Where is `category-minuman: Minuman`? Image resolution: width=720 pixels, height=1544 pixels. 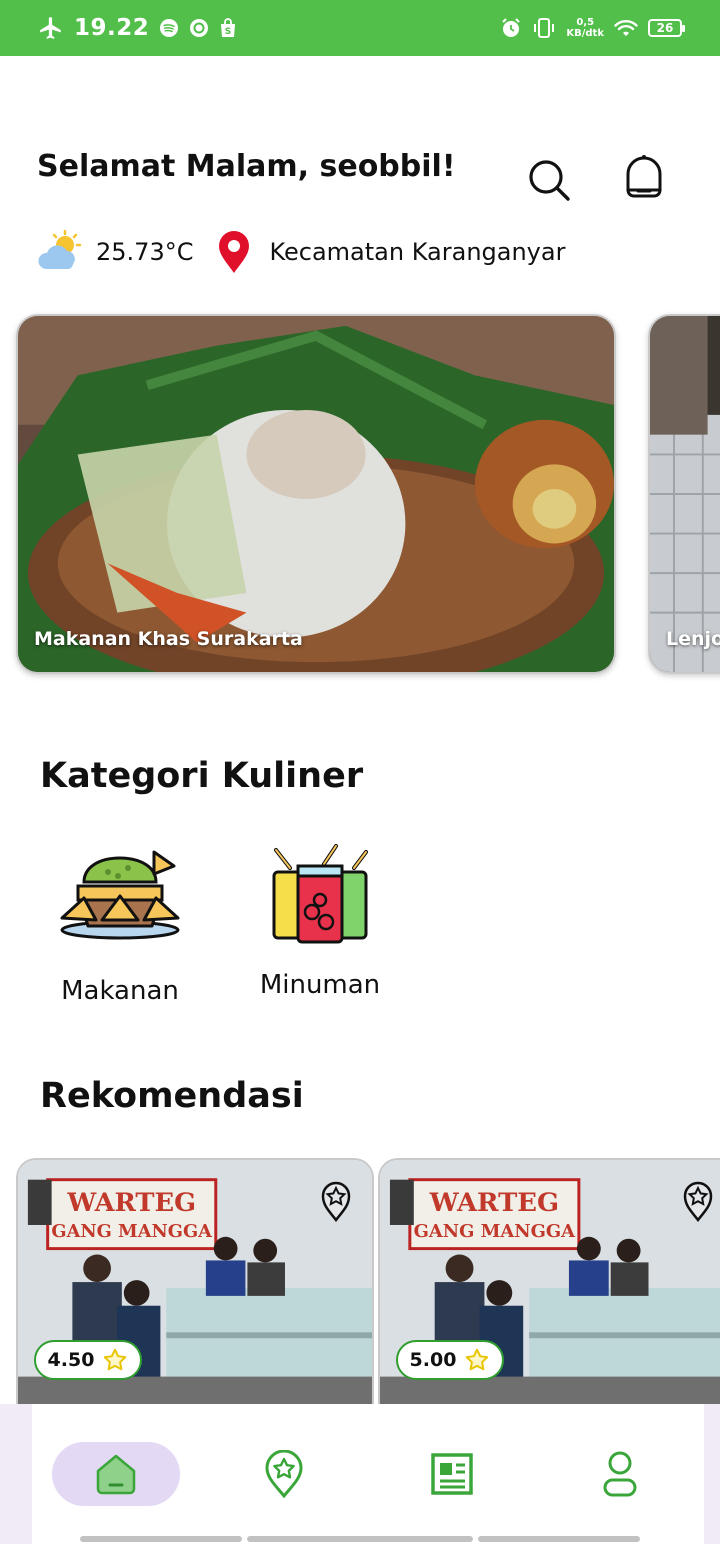 category-minuman: Minuman is located at coordinates (320, 921).